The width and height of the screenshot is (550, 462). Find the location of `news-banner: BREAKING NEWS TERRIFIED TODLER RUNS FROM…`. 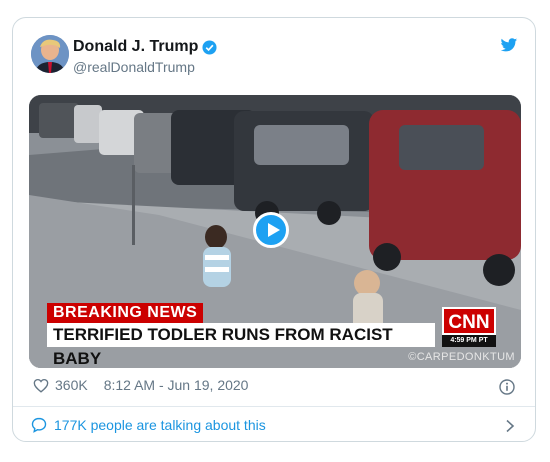

news-banner: BREAKING NEWS TERRIFIED TODLER RUNS FROM… is located at coordinates (277, 335).